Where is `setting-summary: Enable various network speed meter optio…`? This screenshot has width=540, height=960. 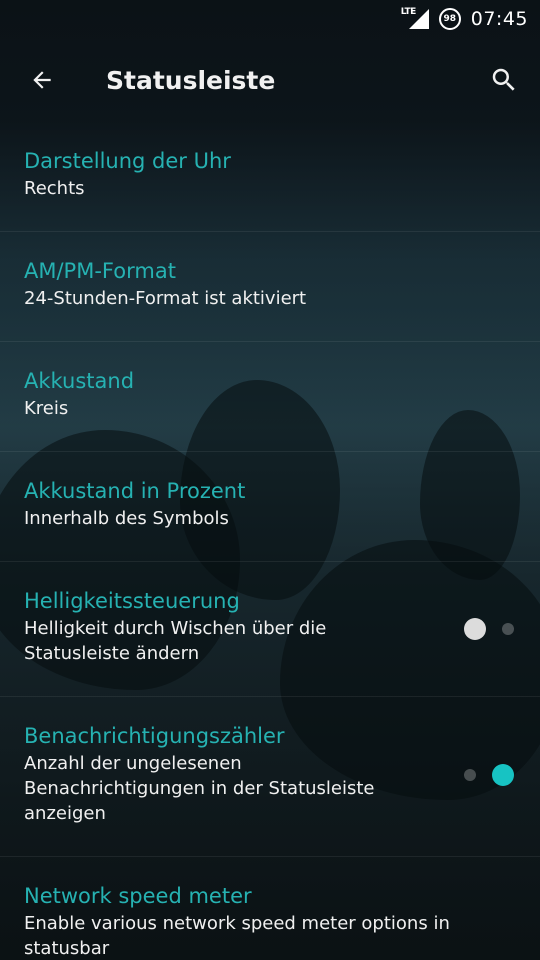 setting-summary: Enable various network speed meter optio… is located at coordinates (237, 936).